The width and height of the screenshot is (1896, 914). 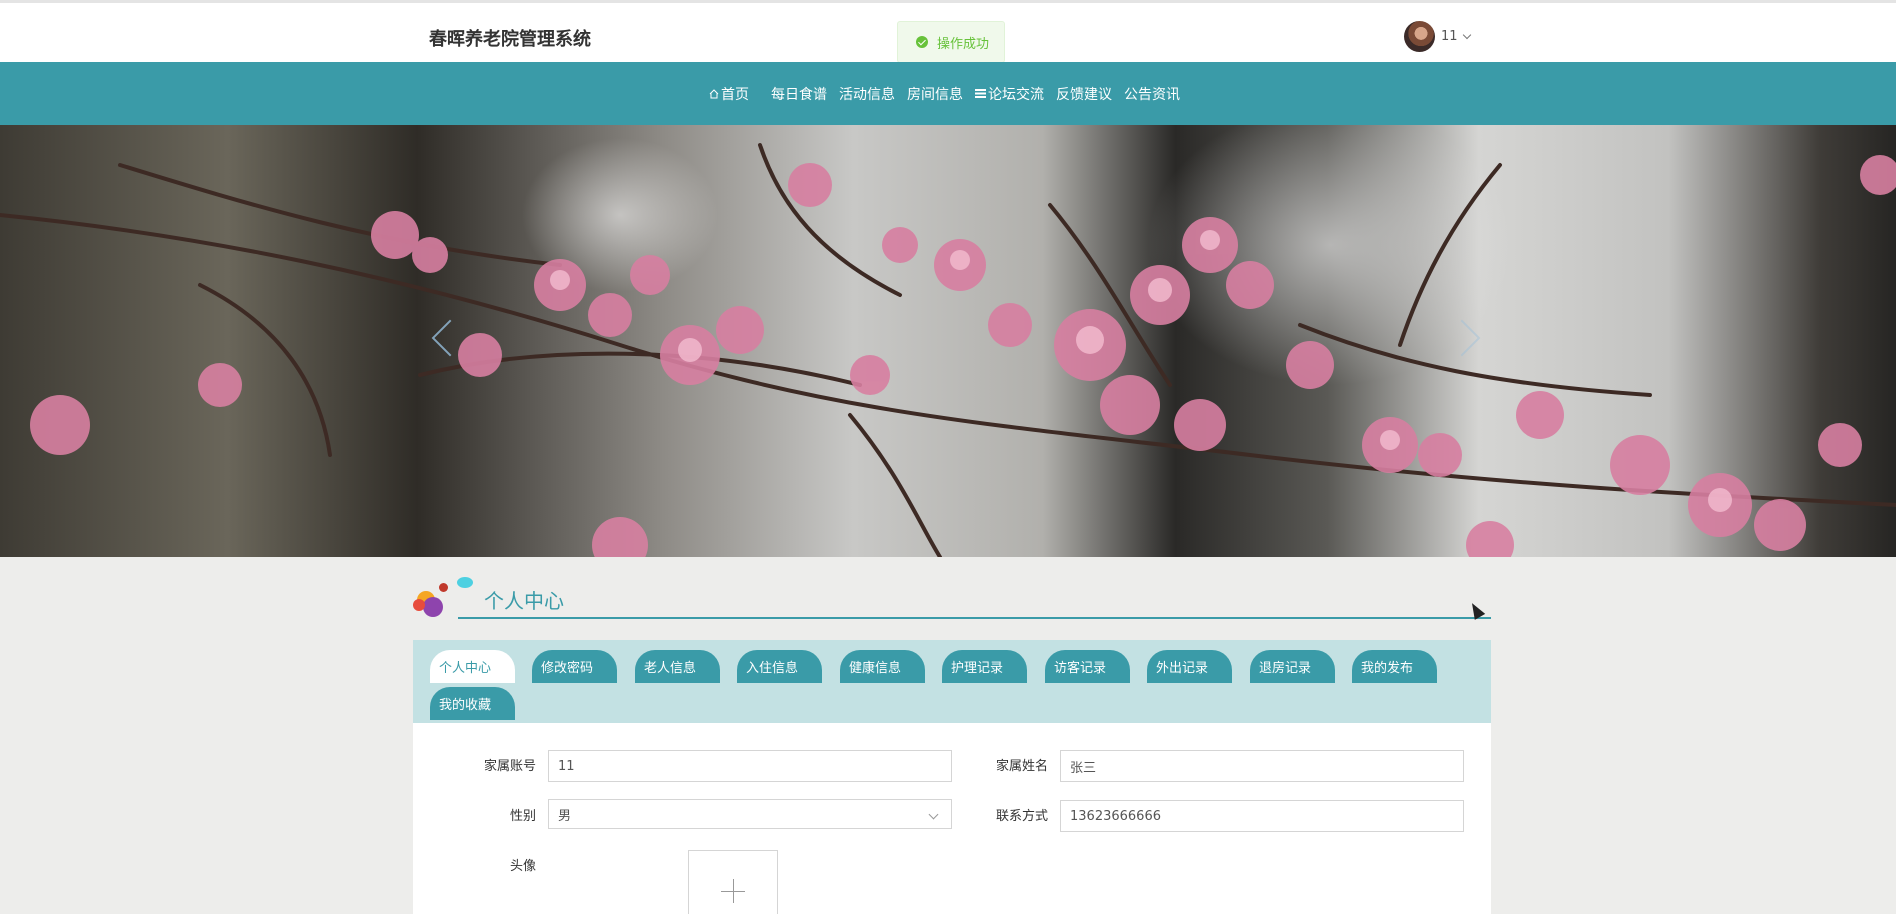 I want to click on gender-label: 性别, so click(x=522, y=816).